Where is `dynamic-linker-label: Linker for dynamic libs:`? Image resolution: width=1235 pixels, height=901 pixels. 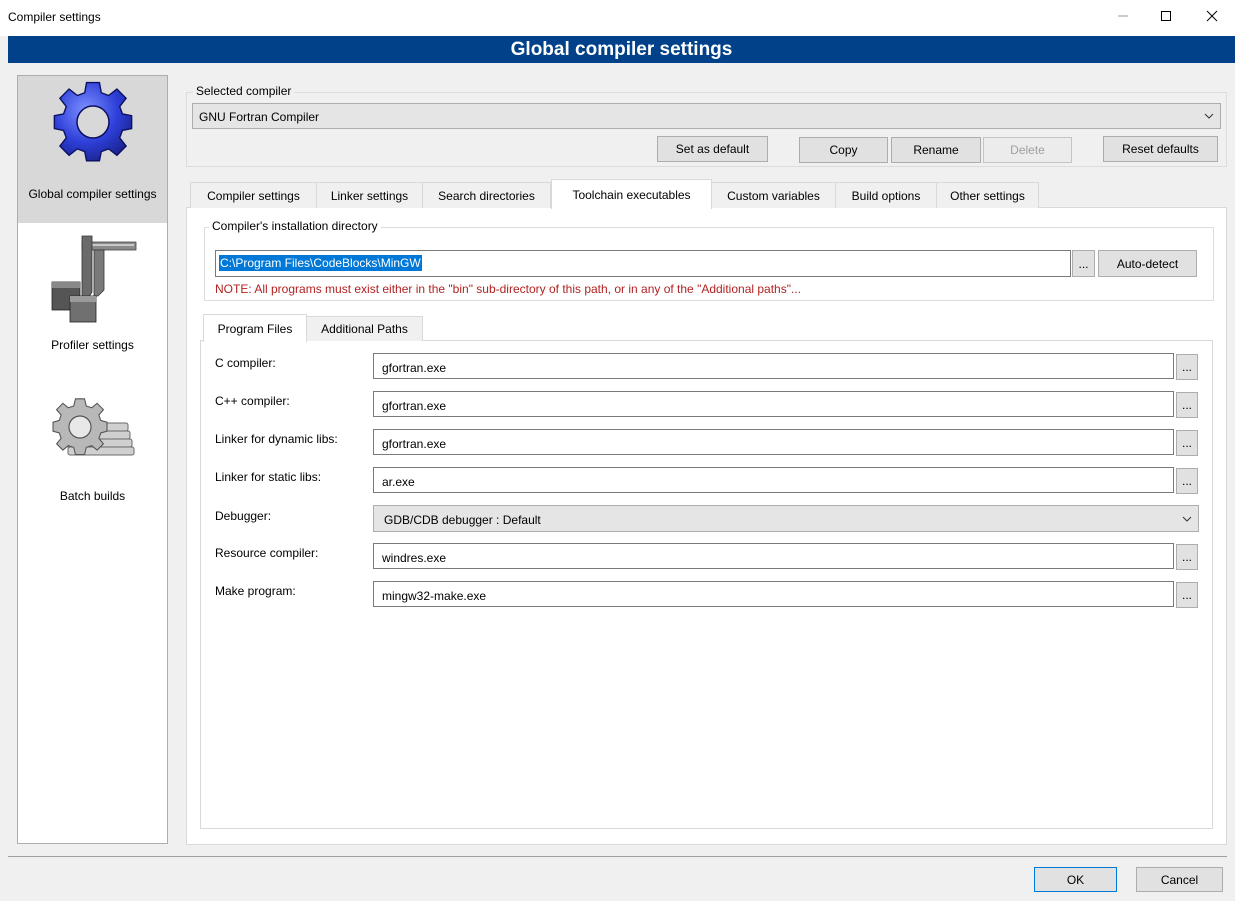
dynamic-linker-label: Linker for dynamic libs: is located at coordinates (276, 439).